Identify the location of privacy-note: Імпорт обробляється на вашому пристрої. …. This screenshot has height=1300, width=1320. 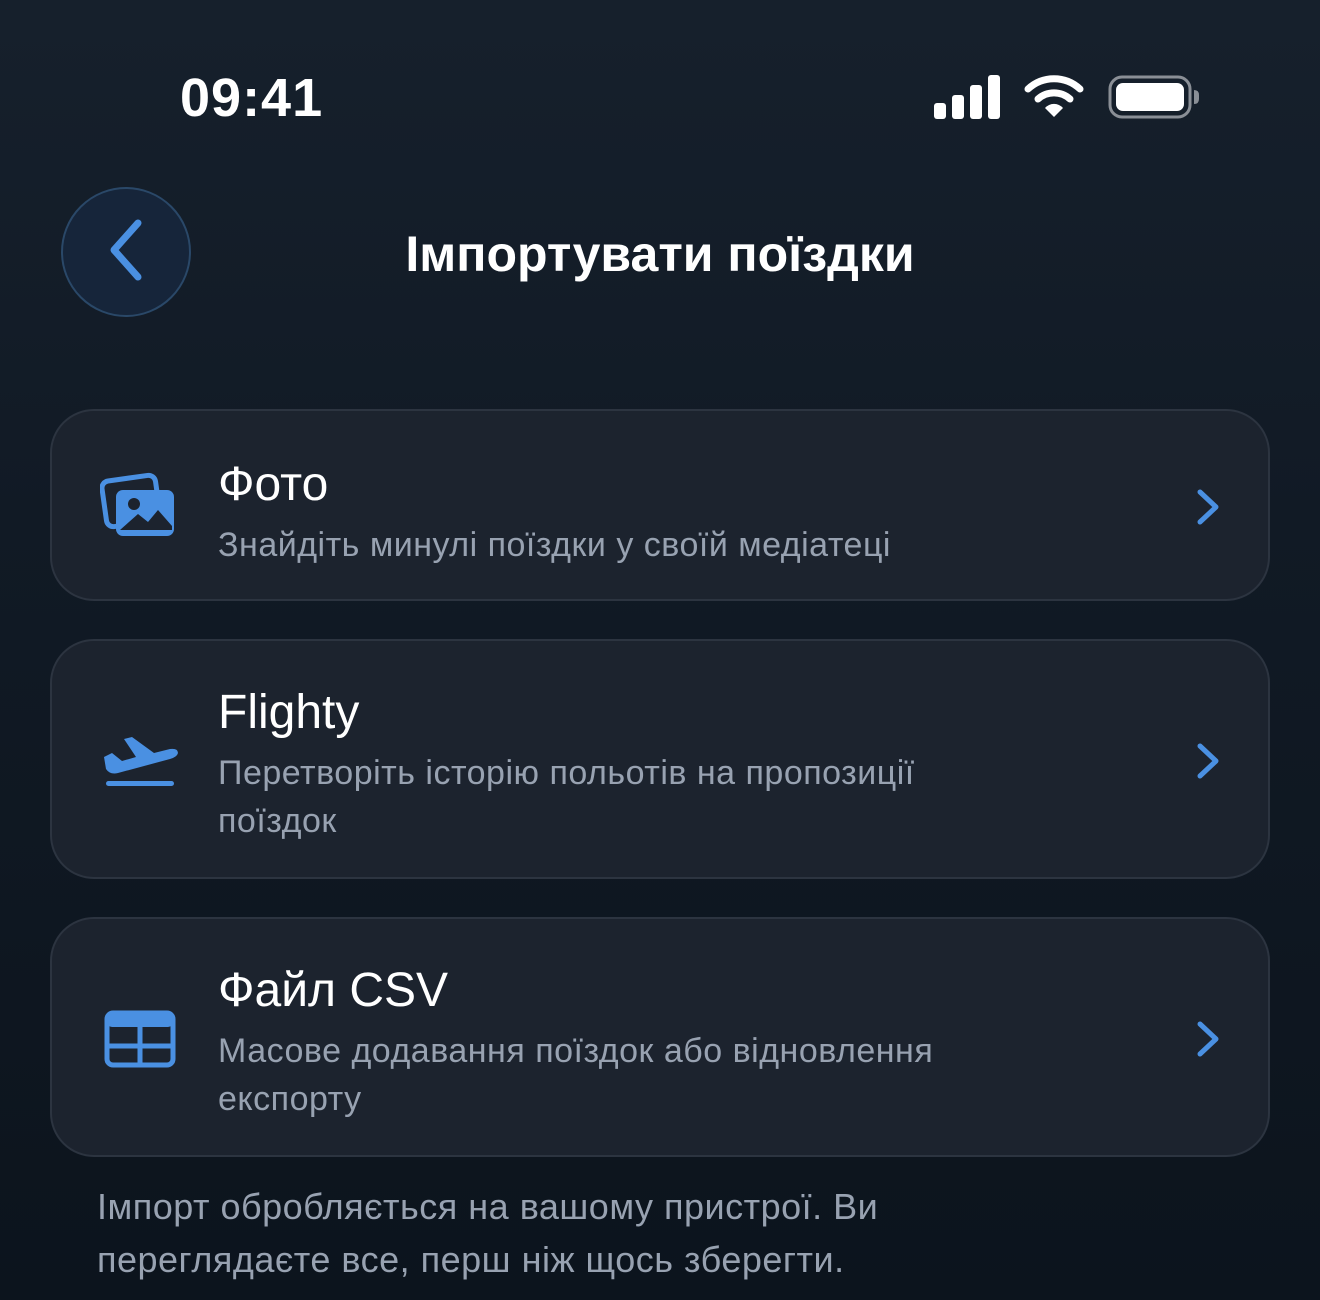
(488, 1233).